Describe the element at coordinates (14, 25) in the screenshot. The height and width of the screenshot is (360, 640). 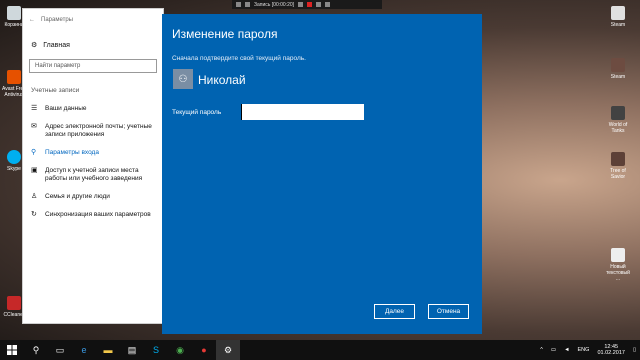
I see `desktop-icon-label: Корзина` at that location.